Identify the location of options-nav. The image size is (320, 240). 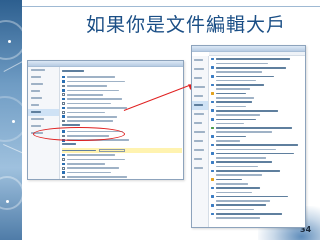
(44, 123).